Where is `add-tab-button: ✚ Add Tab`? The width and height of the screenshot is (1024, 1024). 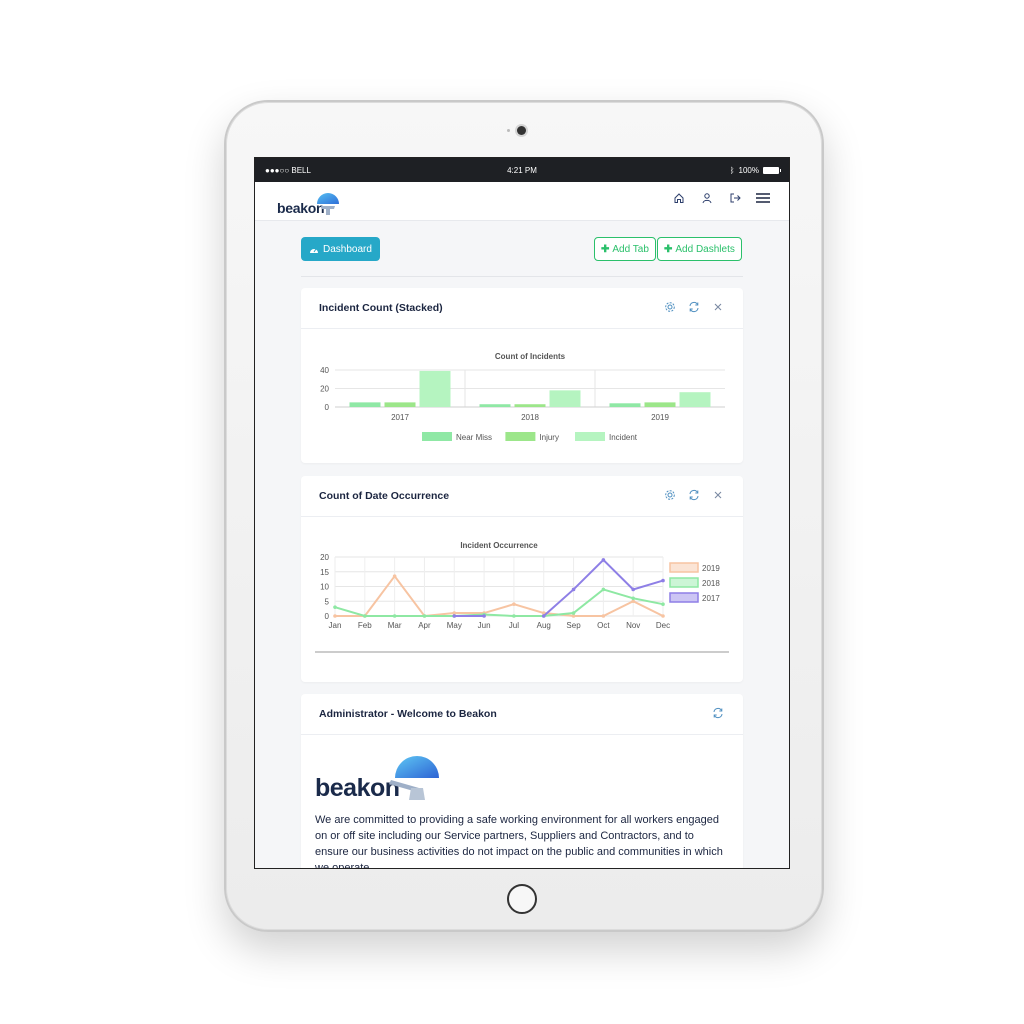 add-tab-button: ✚ Add Tab is located at coordinates (625, 249).